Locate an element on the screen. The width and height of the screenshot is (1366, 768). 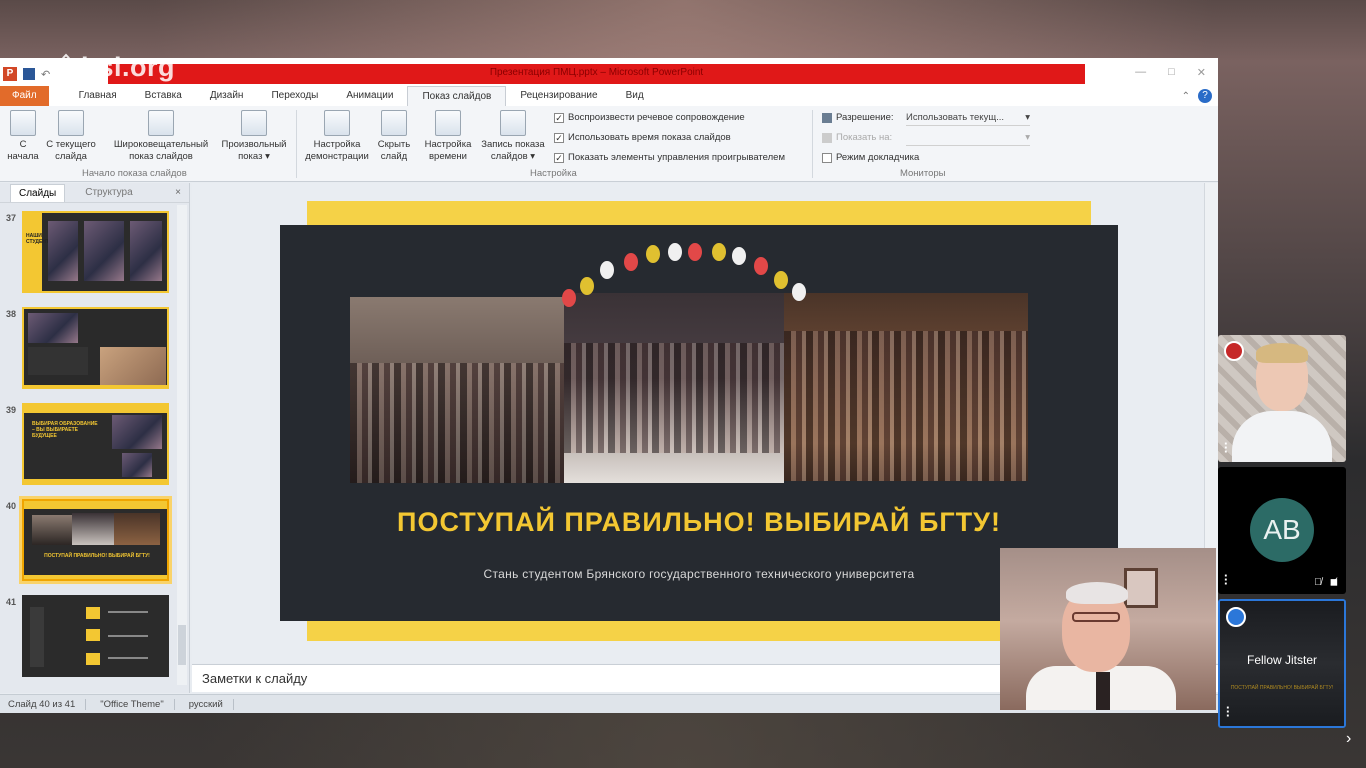
slides-scrollbar is located at coordinates (182, 445).